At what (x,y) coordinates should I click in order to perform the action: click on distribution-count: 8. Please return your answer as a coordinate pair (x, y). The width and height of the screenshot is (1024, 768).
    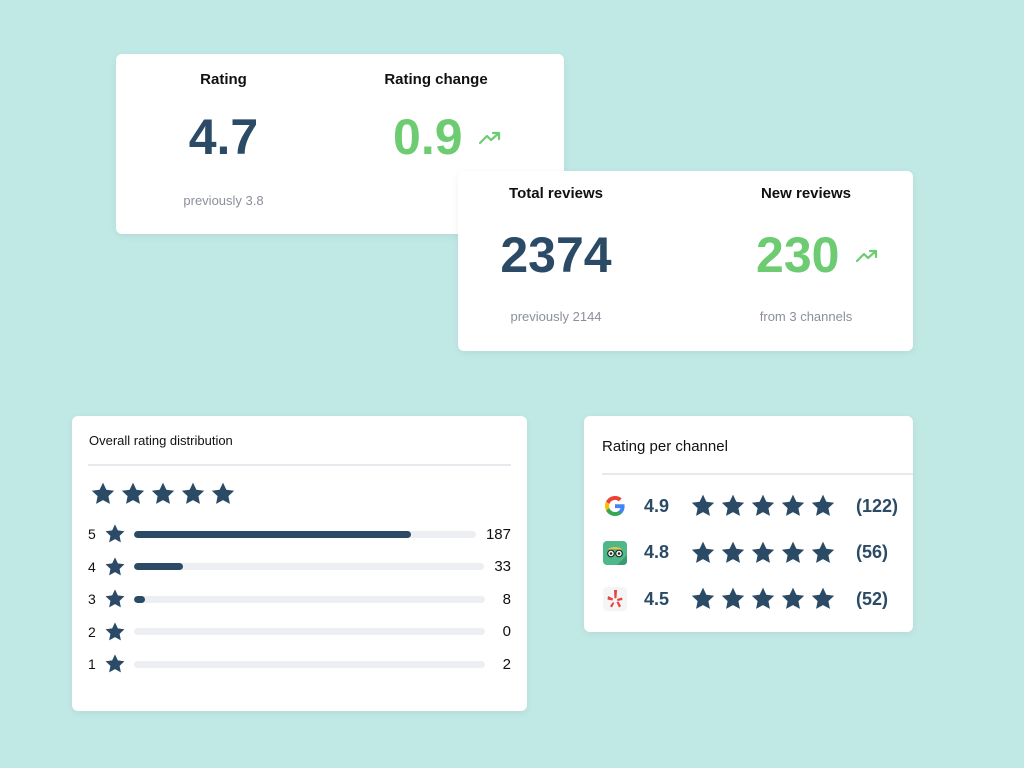
    Looking at the image, I should click on (506, 599).